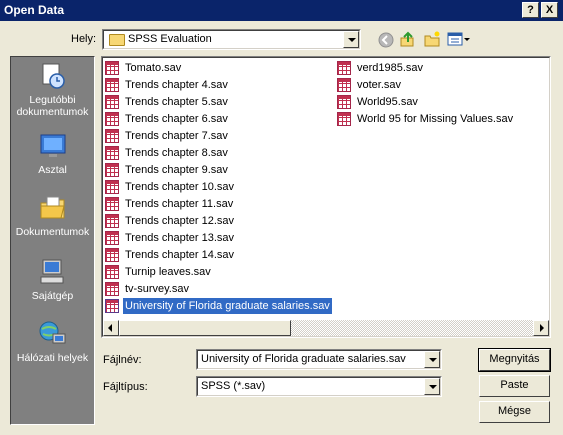 This screenshot has width=563, height=435. I want to click on scroll-thumb, so click(205, 328).